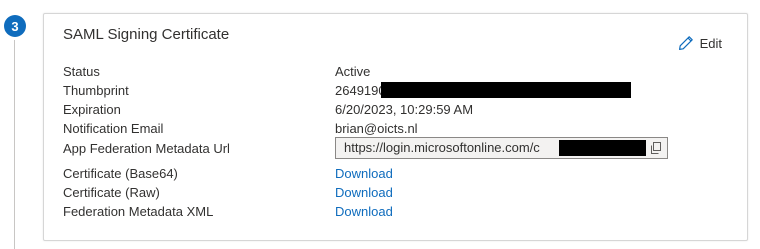 The image size is (760, 249). I want to click on step-connector-line, so click(14, 144).